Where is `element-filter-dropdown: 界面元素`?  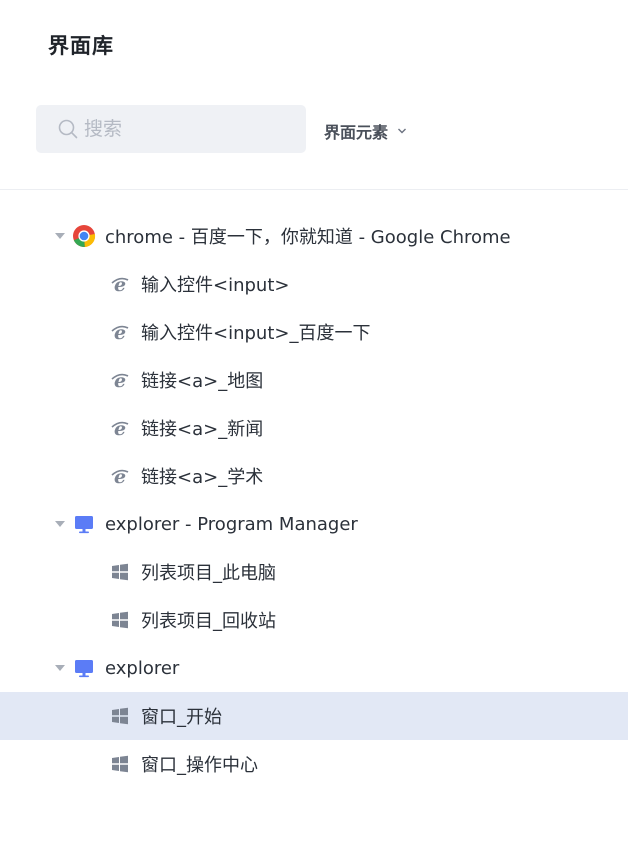
element-filter-dropdown: 界面元素 is located at coordinates (365, 131).